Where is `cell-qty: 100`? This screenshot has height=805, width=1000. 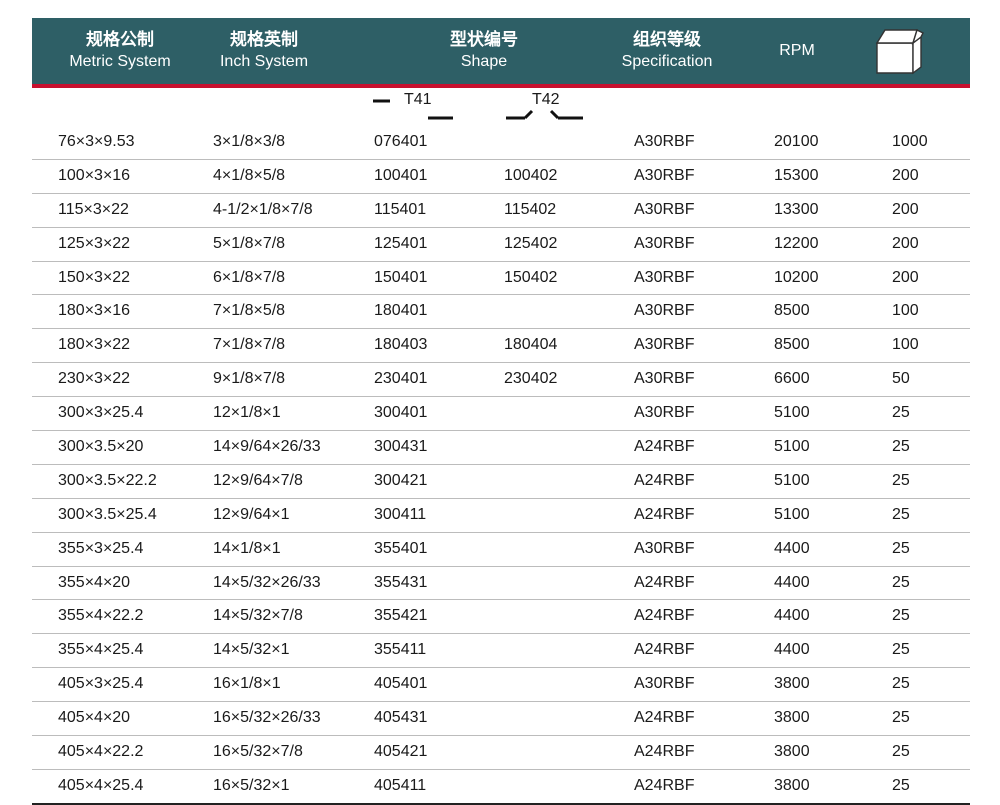 cell-qty: 100 is located at coordinates (905, 311).